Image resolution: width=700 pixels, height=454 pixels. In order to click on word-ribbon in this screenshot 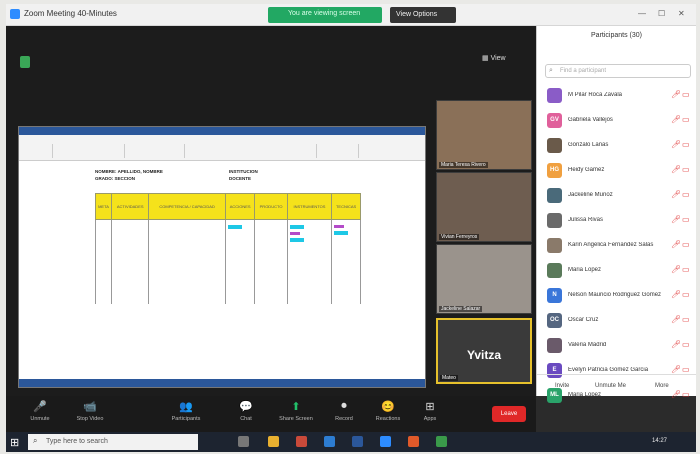, I will do `click(222, 148)`.